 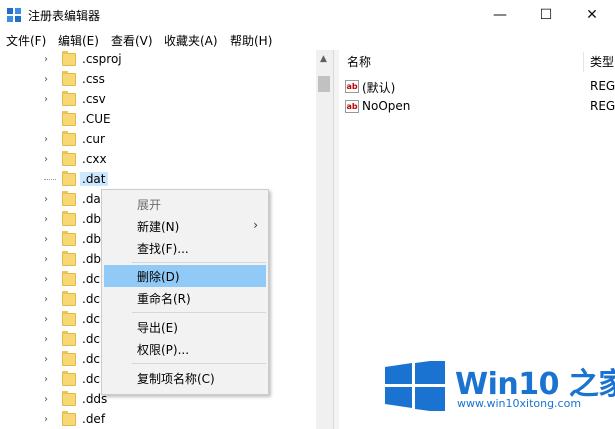 I want to click on ctx-item-copy-key-name: 复制项名称(C), so click(x=185, y=378).